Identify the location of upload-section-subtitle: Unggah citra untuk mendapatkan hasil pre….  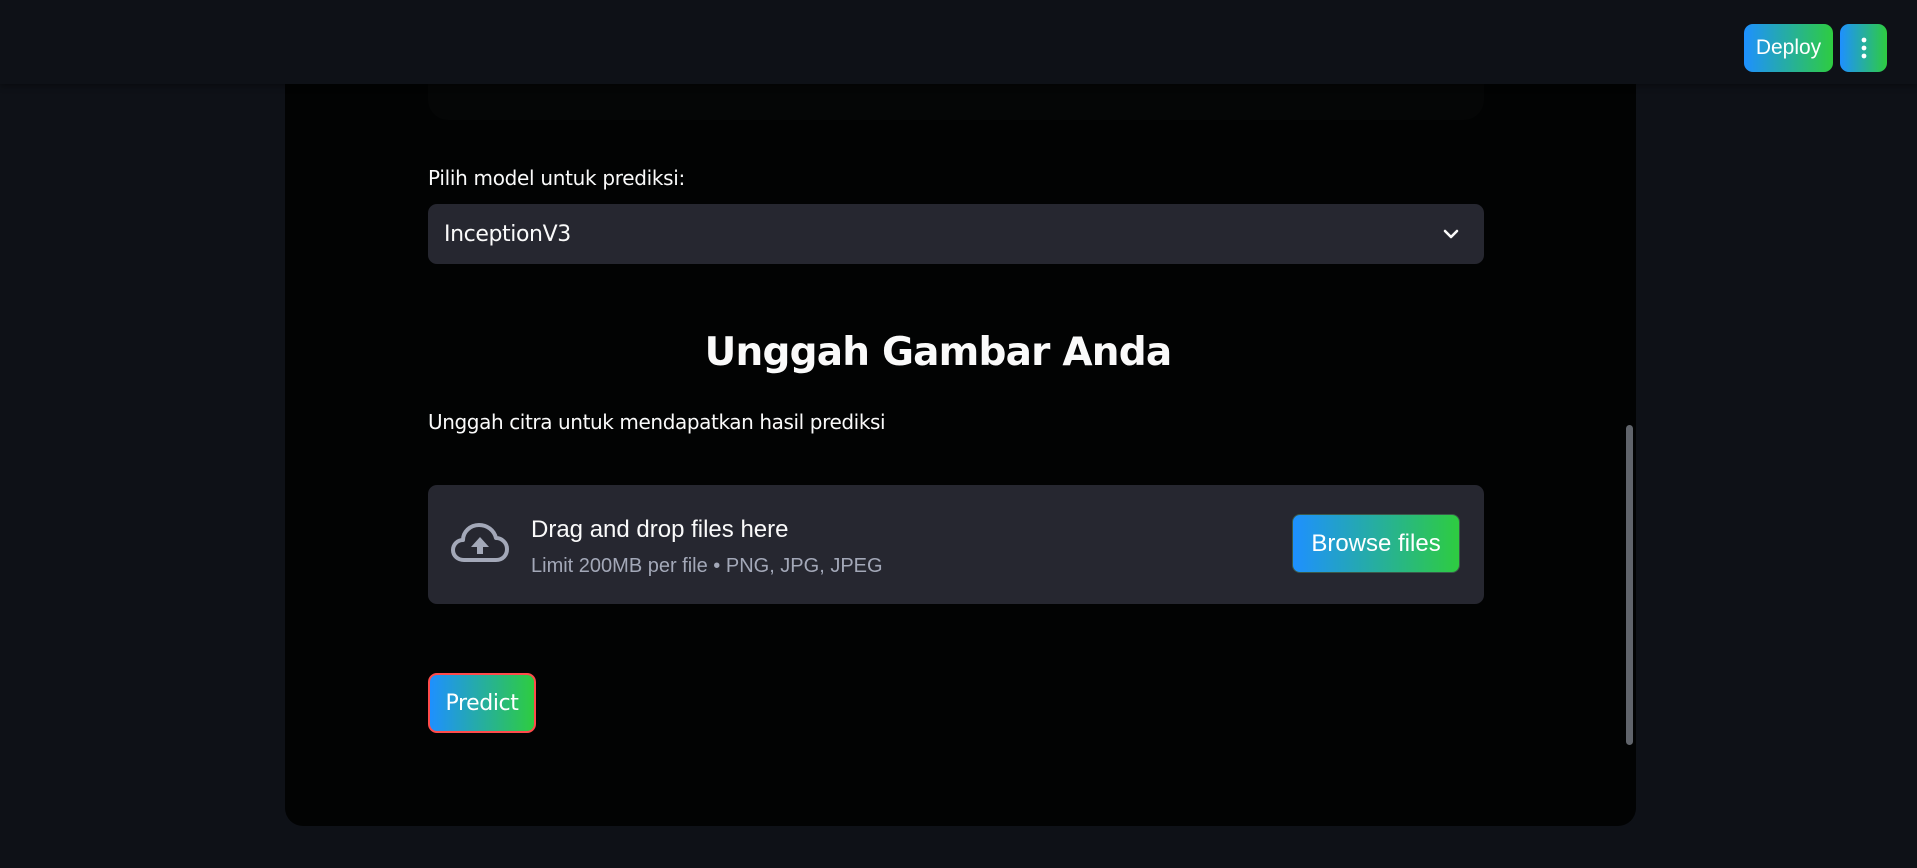
(657, 422).